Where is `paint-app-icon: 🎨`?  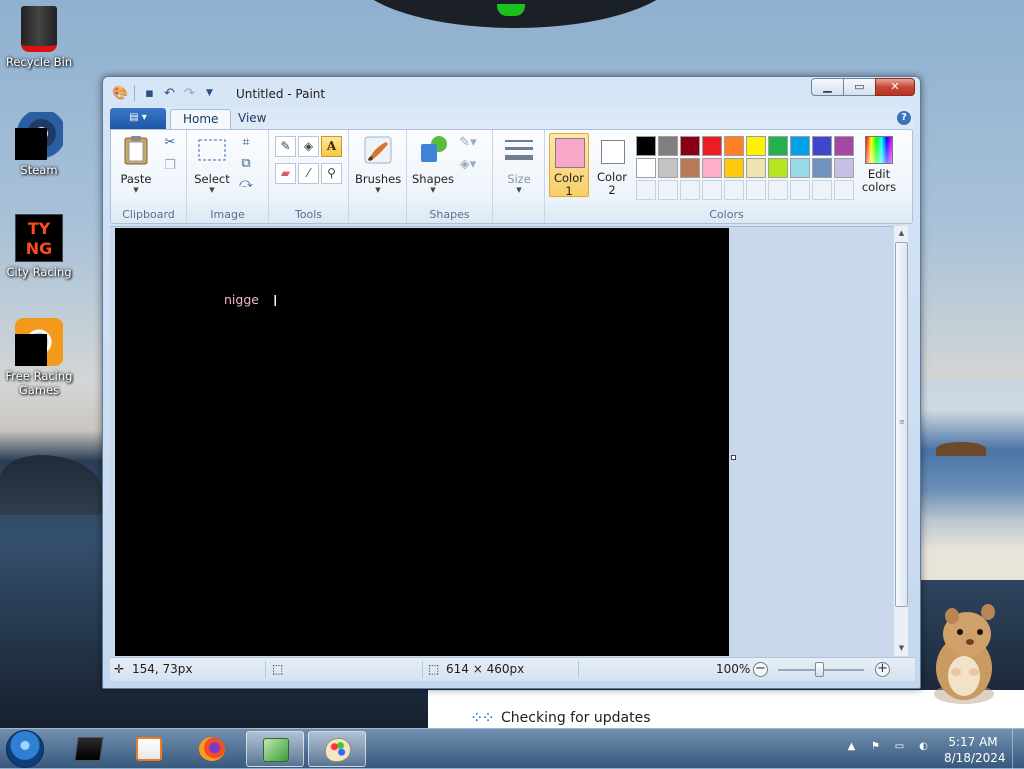 paint-app-icon: 🎨 is located at coordinates (120, 93).